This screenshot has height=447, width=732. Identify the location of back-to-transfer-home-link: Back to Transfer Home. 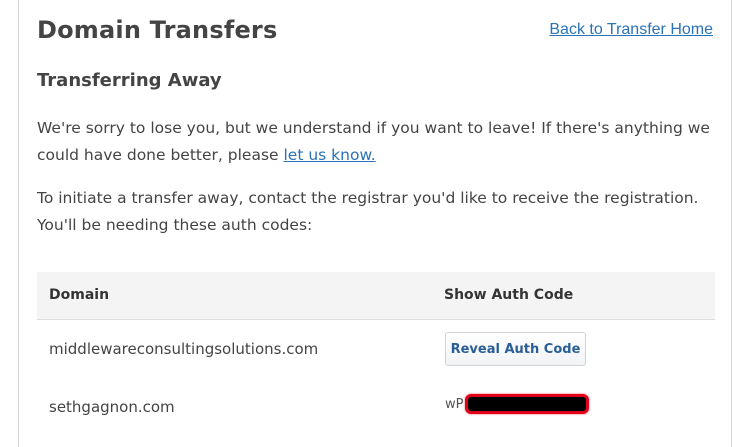
(631, 30).